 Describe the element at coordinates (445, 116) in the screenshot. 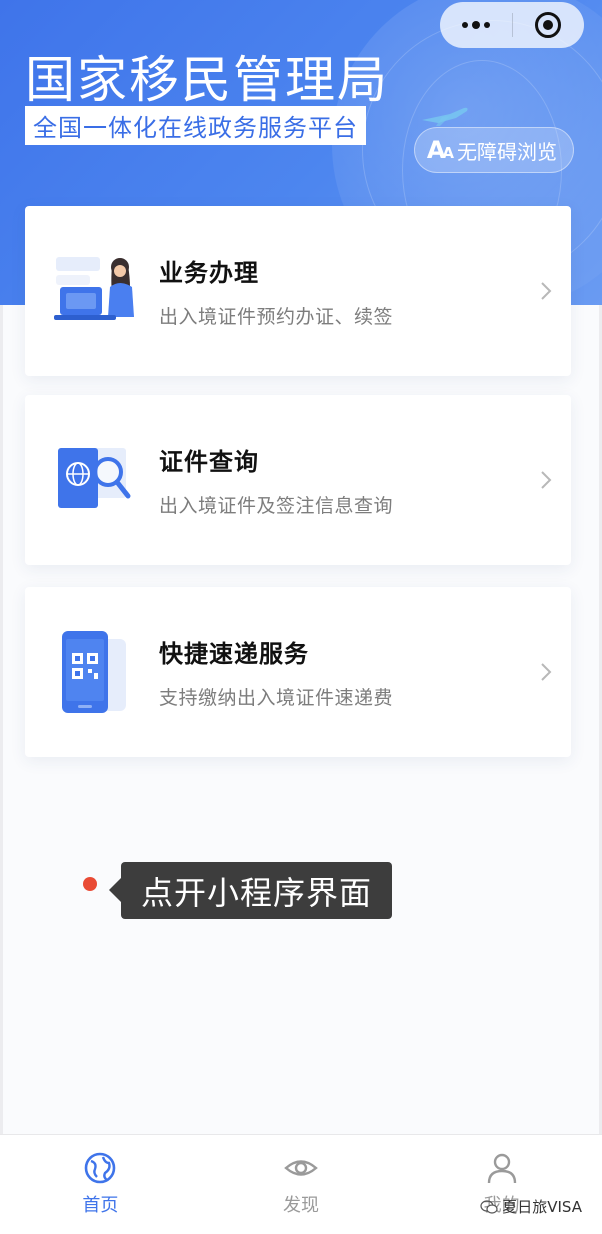

I see `plane-icon` at that location.